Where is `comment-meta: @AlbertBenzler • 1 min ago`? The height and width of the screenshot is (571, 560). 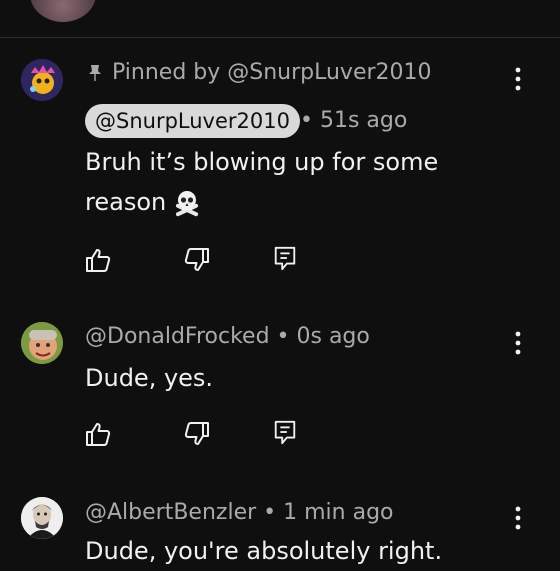
comment-meta: @AlbertBenzler • 1 min ago is located at coordinates (239, 512).